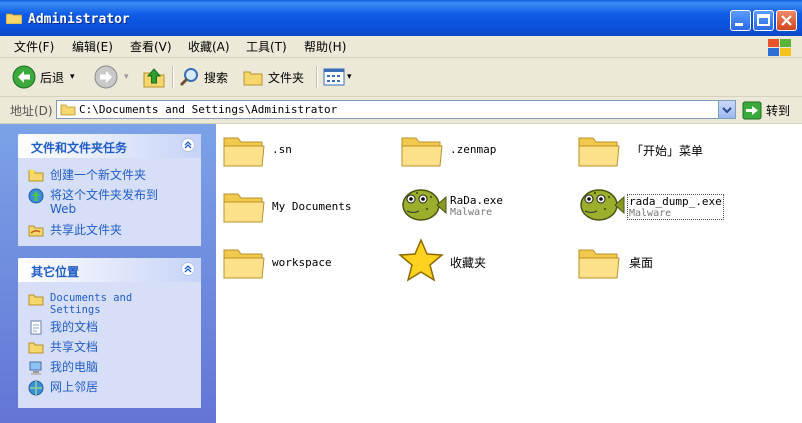 This screenshot has width=802, height=423. What do you see at coordinates (91, 298) in the screenshot?
I see `place-das-line1: Documents and` at bounding box center [91, 298].